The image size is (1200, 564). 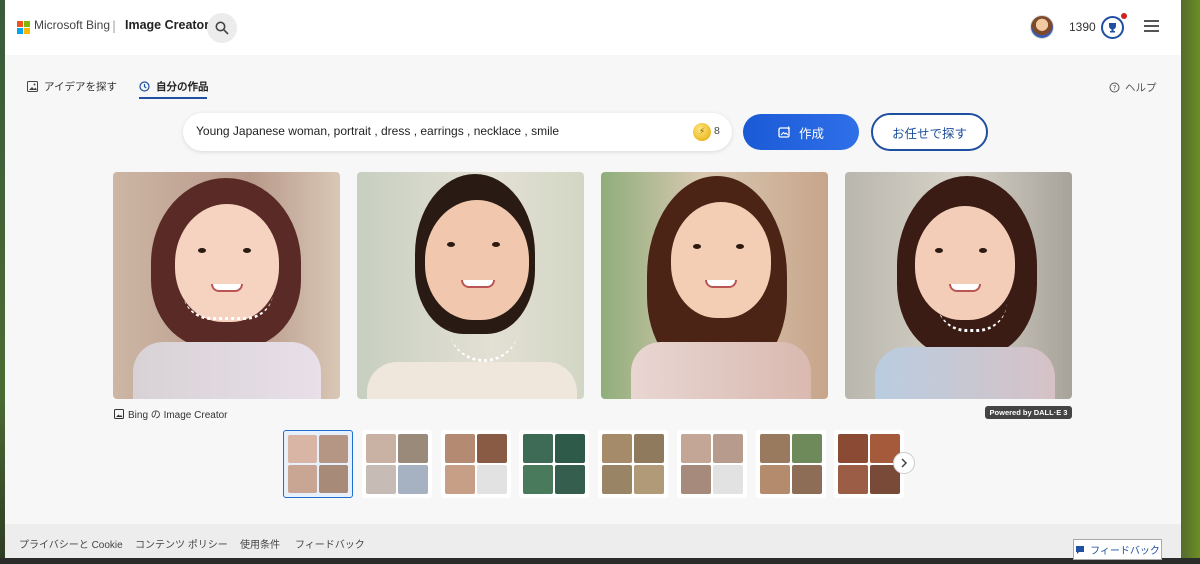 I want to click on footer-link-terms: 使用条件, so click(x=260, y=543).